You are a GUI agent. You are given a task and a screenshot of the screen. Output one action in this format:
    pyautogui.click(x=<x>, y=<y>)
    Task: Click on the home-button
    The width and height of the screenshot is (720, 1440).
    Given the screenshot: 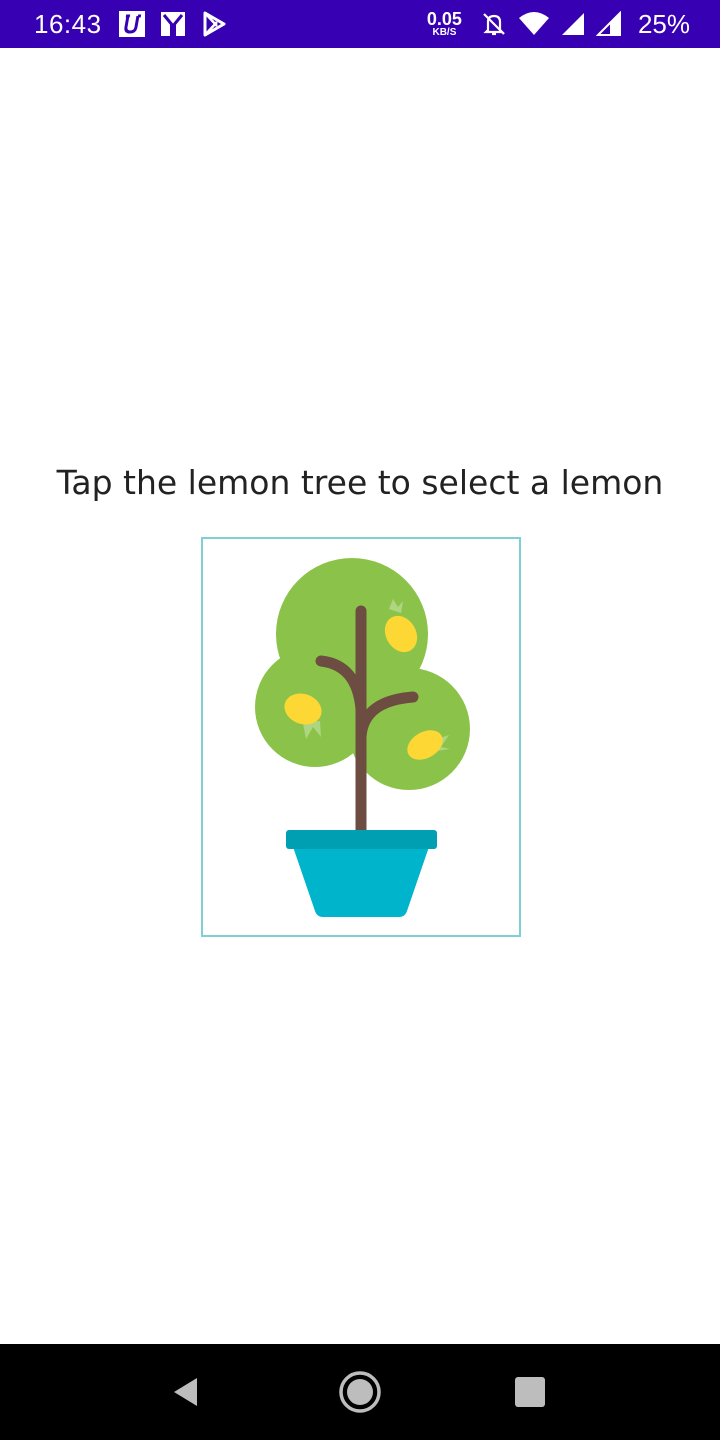 What is the action you would take?
    pyautogui.click(x=360, y=1392)
    